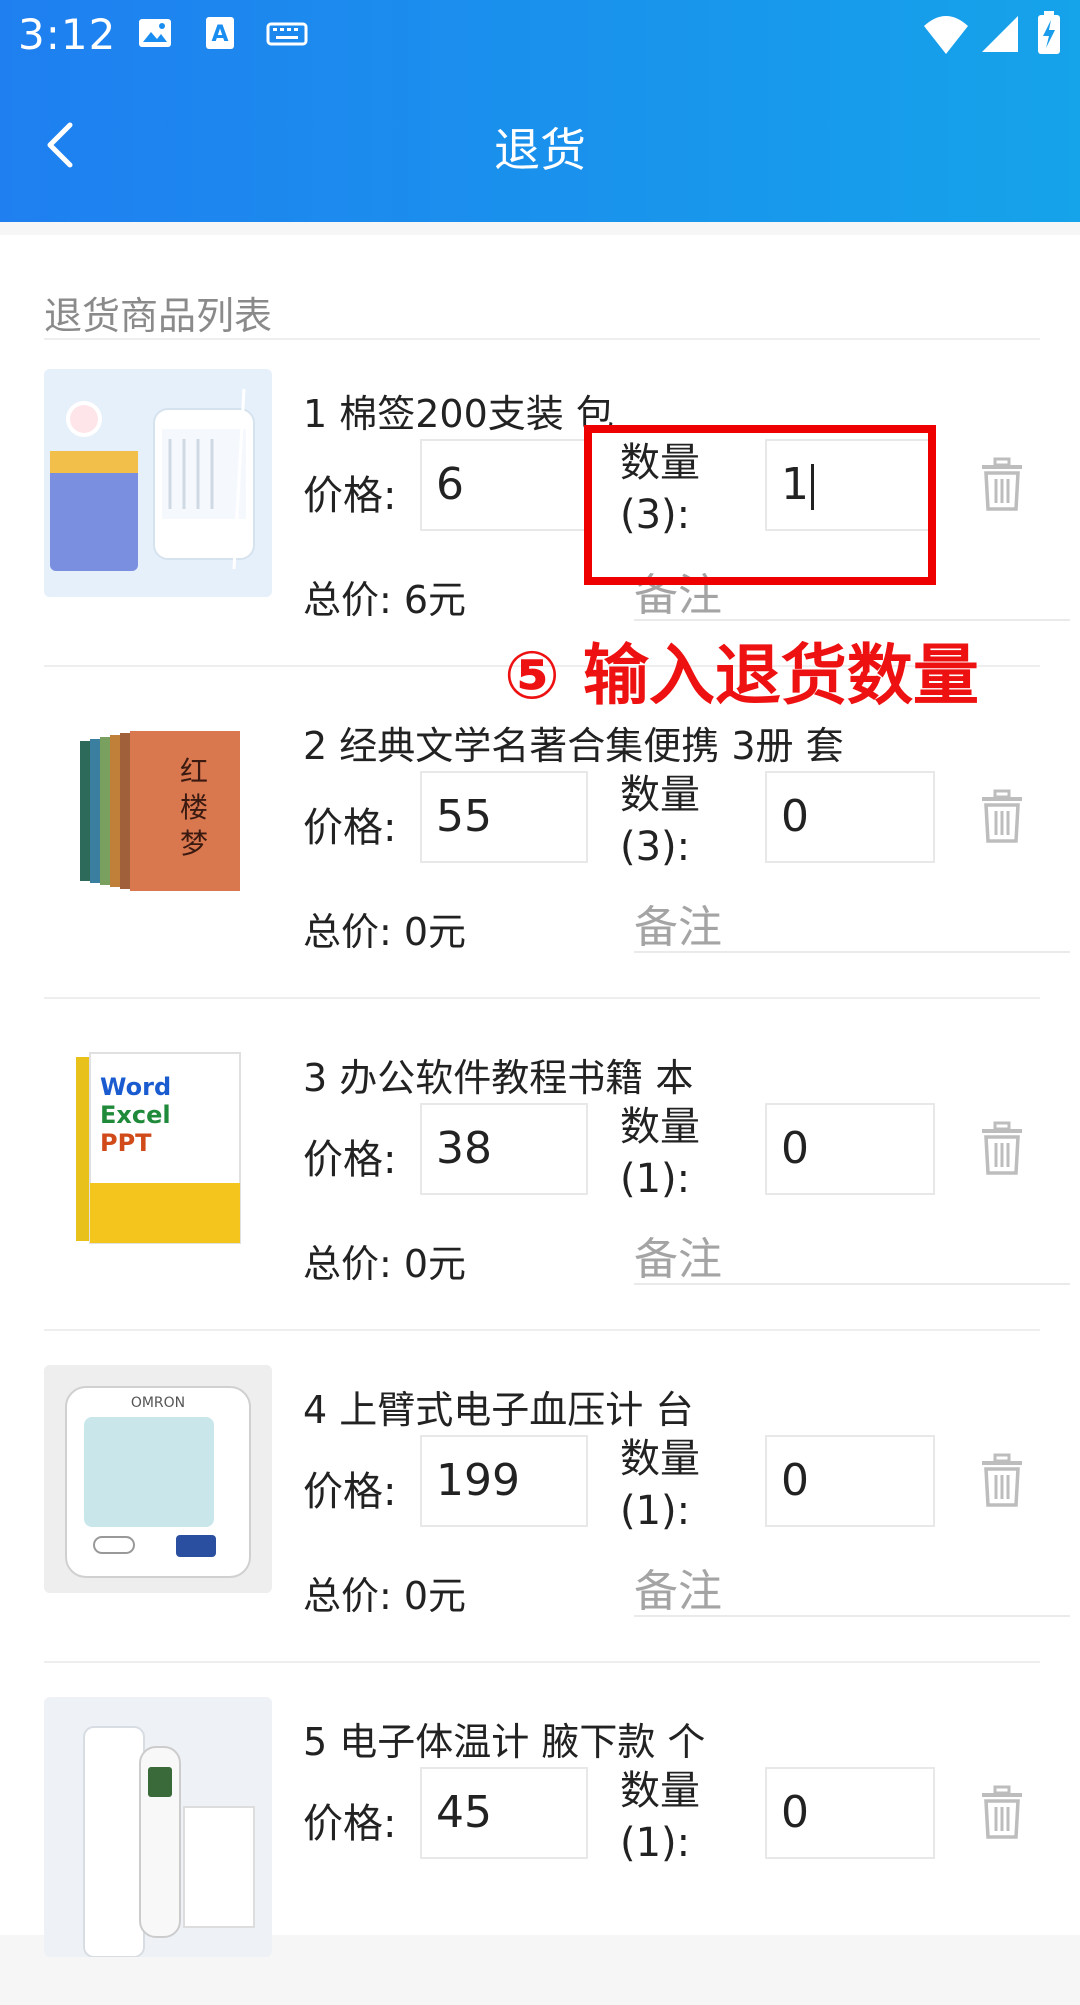 This screenshot has height=2005, width=1080. Describe the element at coordinates (498, 1410) in the screenshot. I see `item-name: 4 上臂式电子血压计 台` at that location.